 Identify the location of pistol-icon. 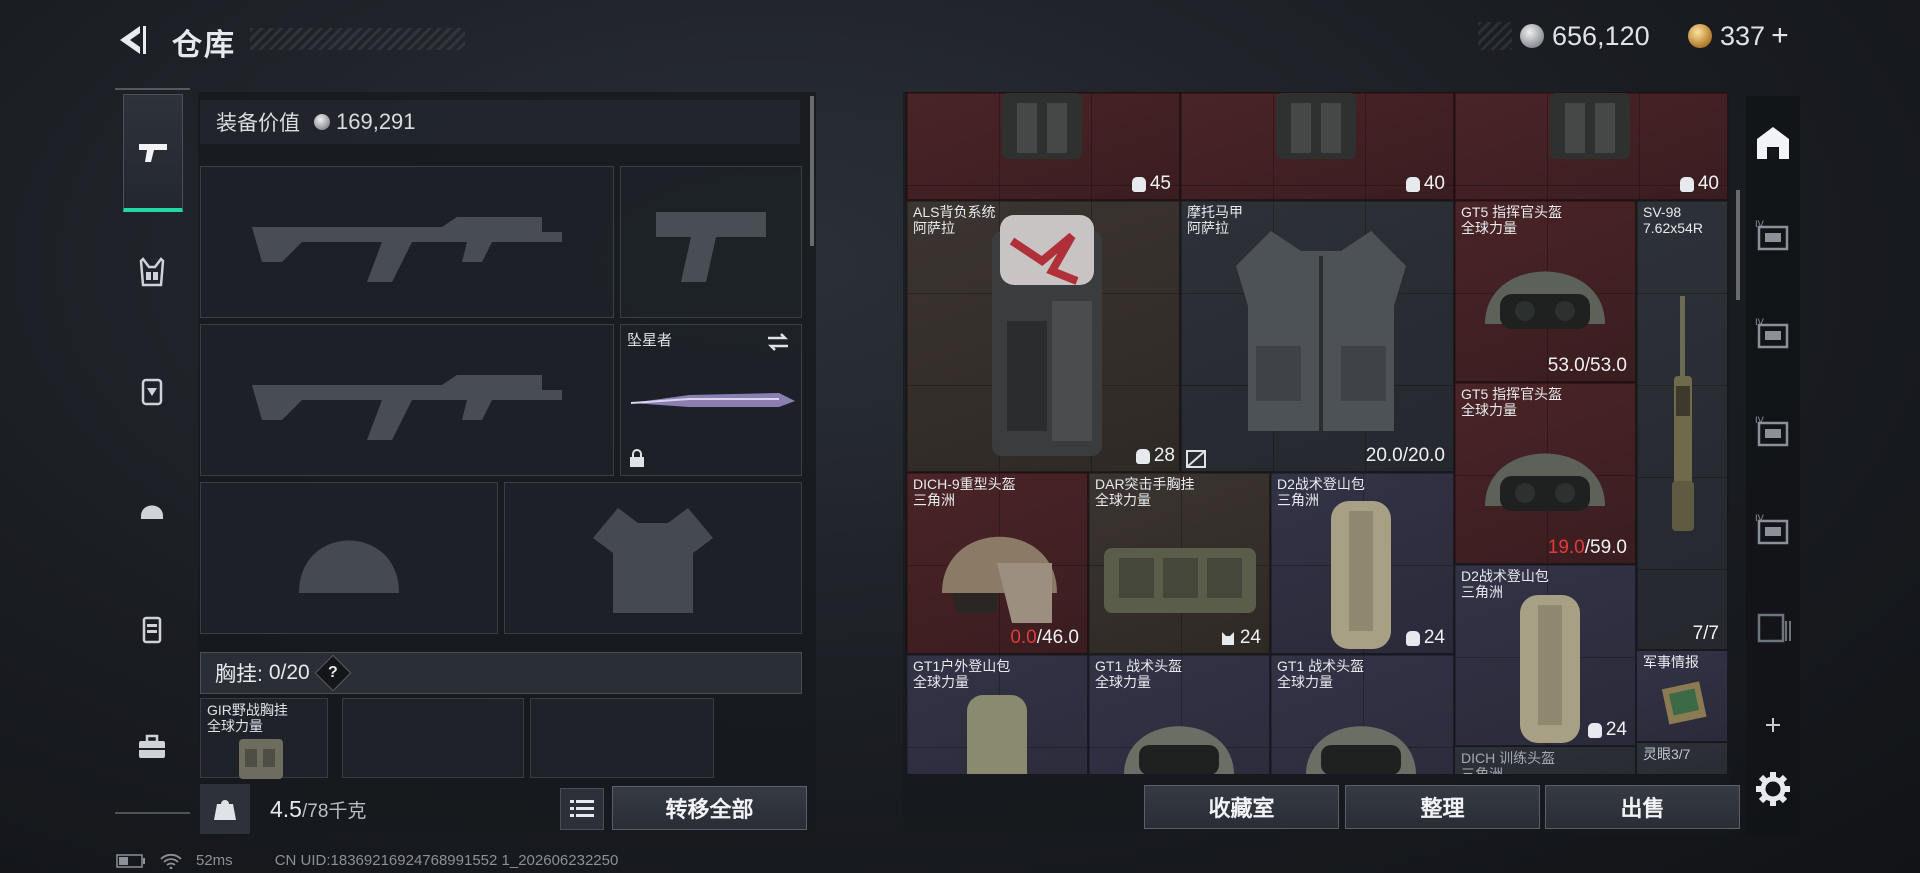
(153, 152).